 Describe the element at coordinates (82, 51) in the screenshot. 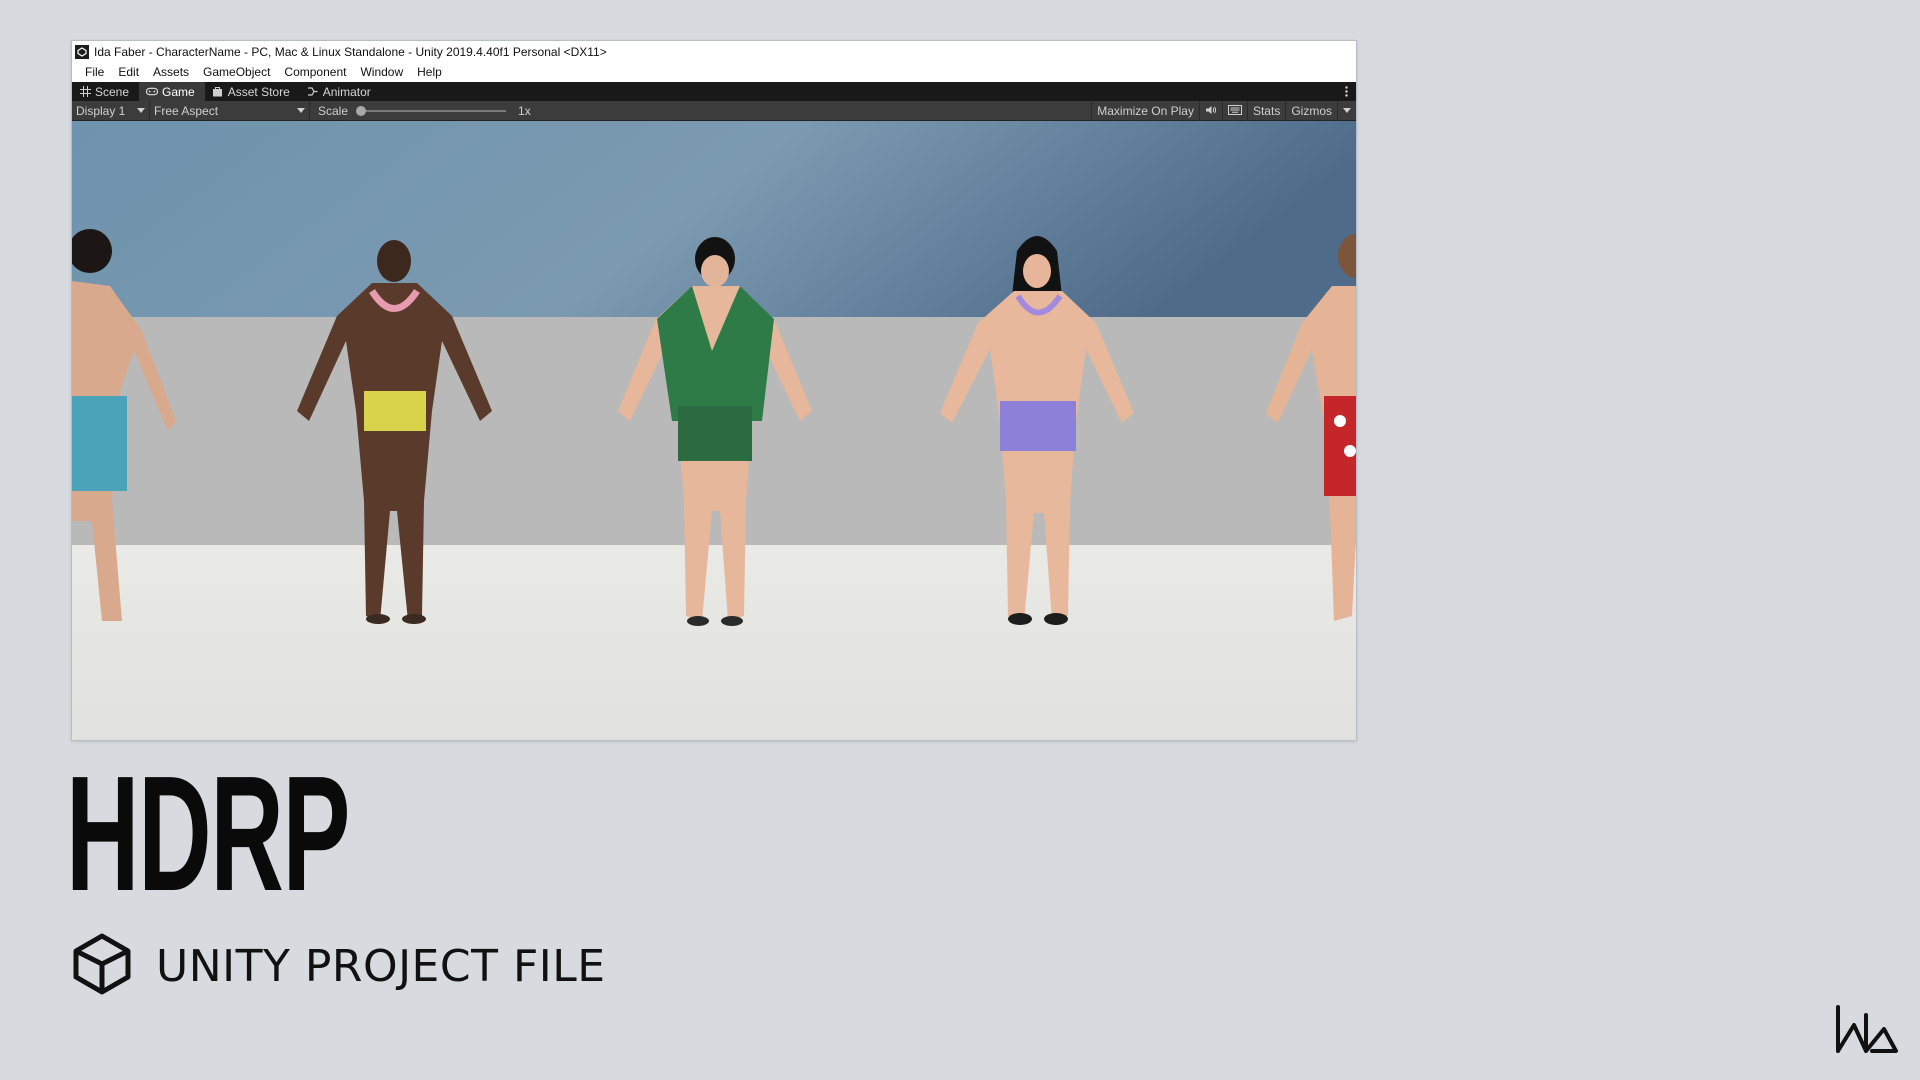

I see `unity-app-icon` at that location.